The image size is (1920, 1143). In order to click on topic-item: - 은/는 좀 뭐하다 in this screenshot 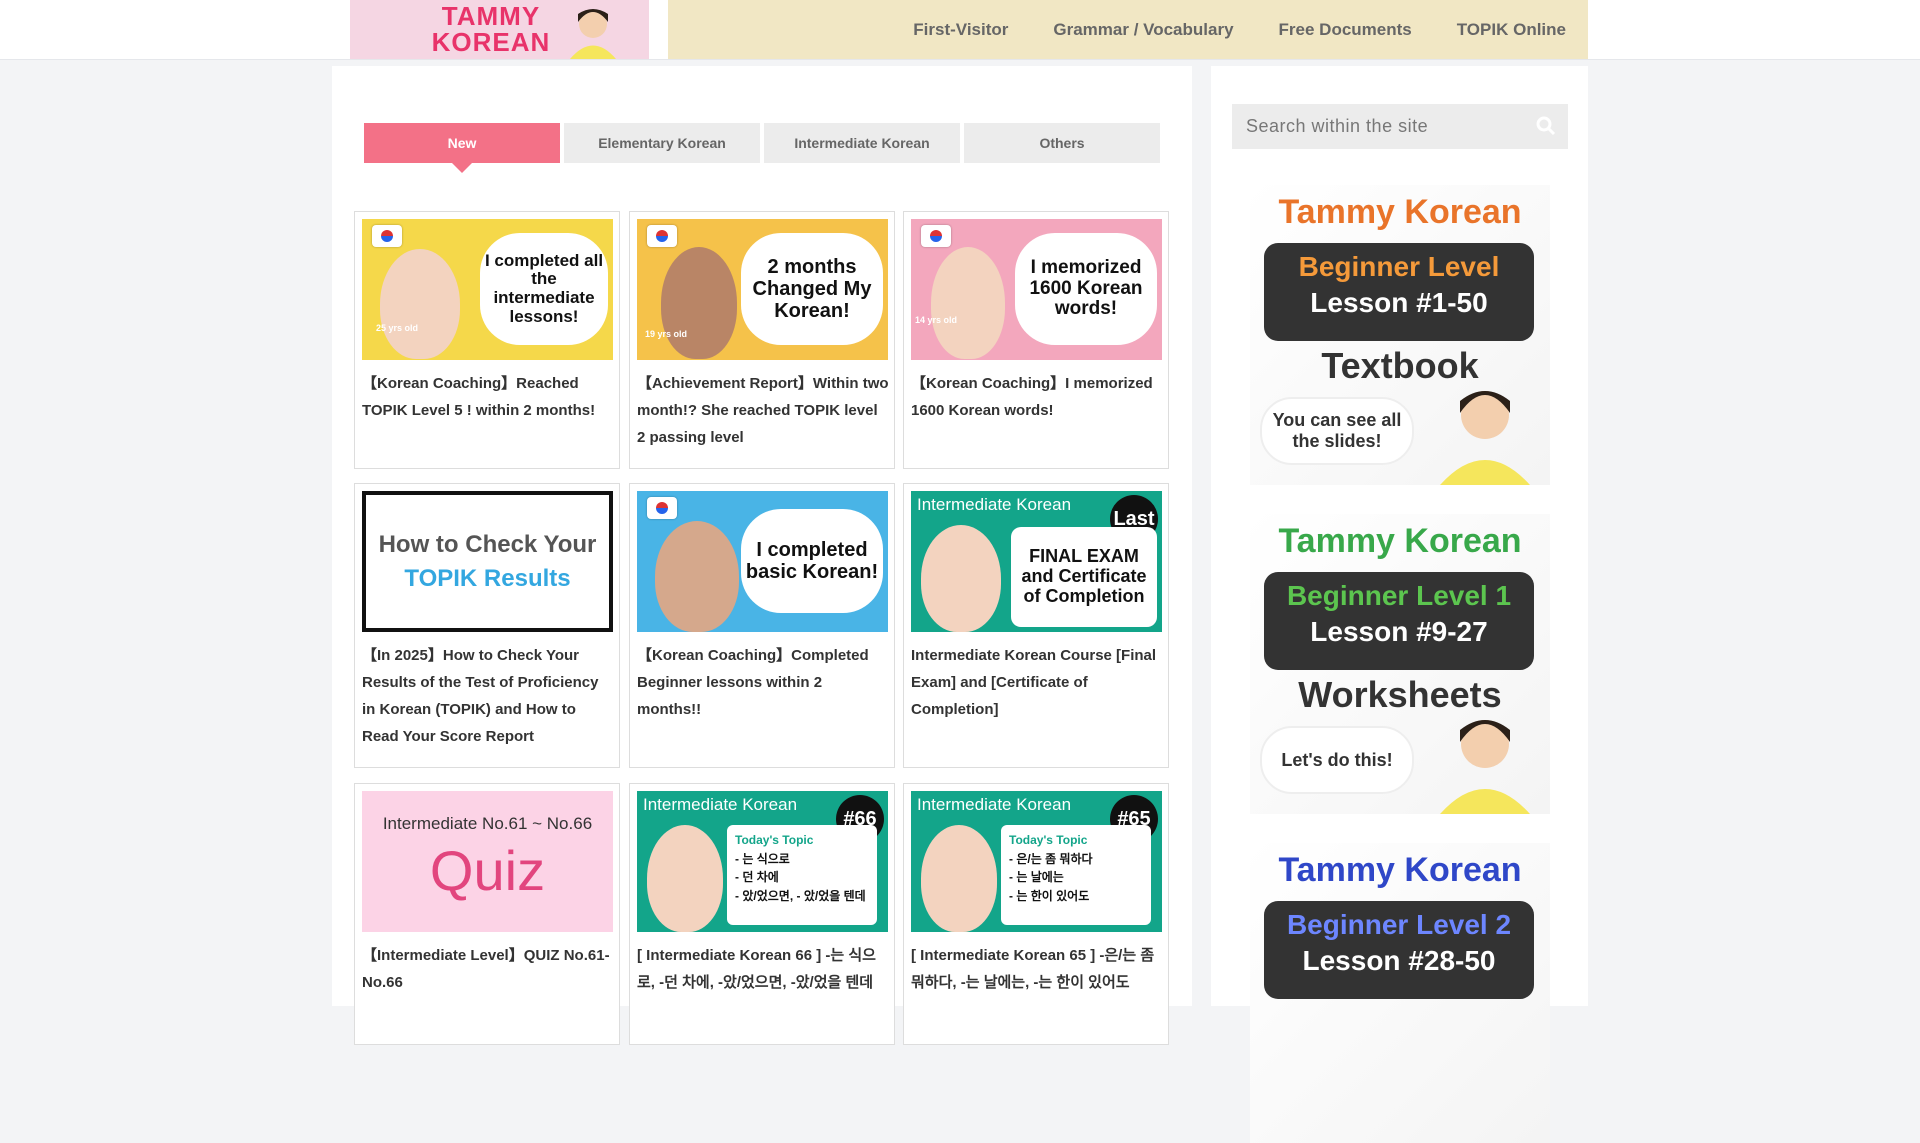, I will do `click(1051, 858)`.